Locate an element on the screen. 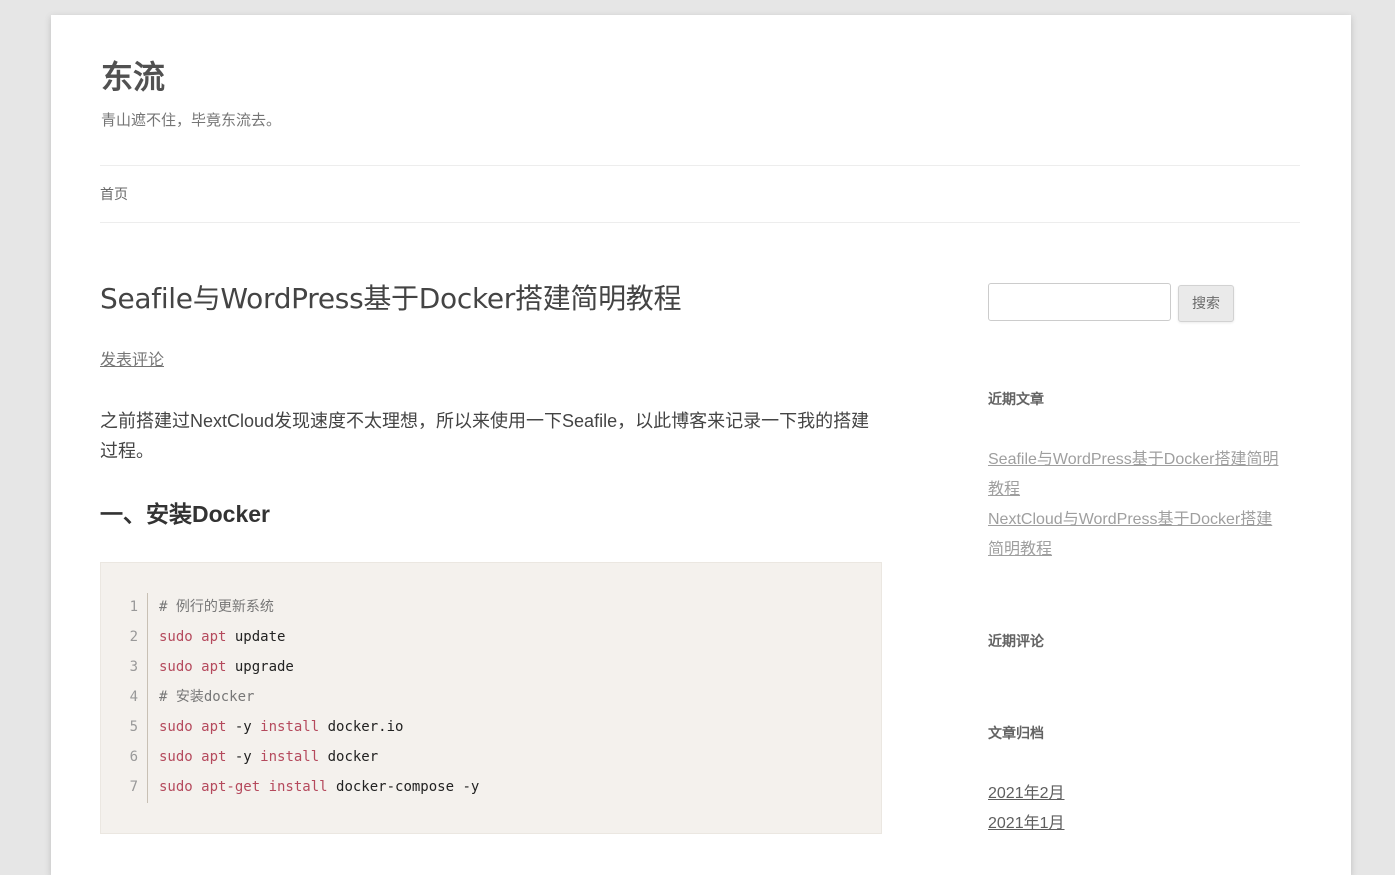 The height and width of the screenshot is (875, 1395). code-line-number: 1 is located at coordinates (133, 607).